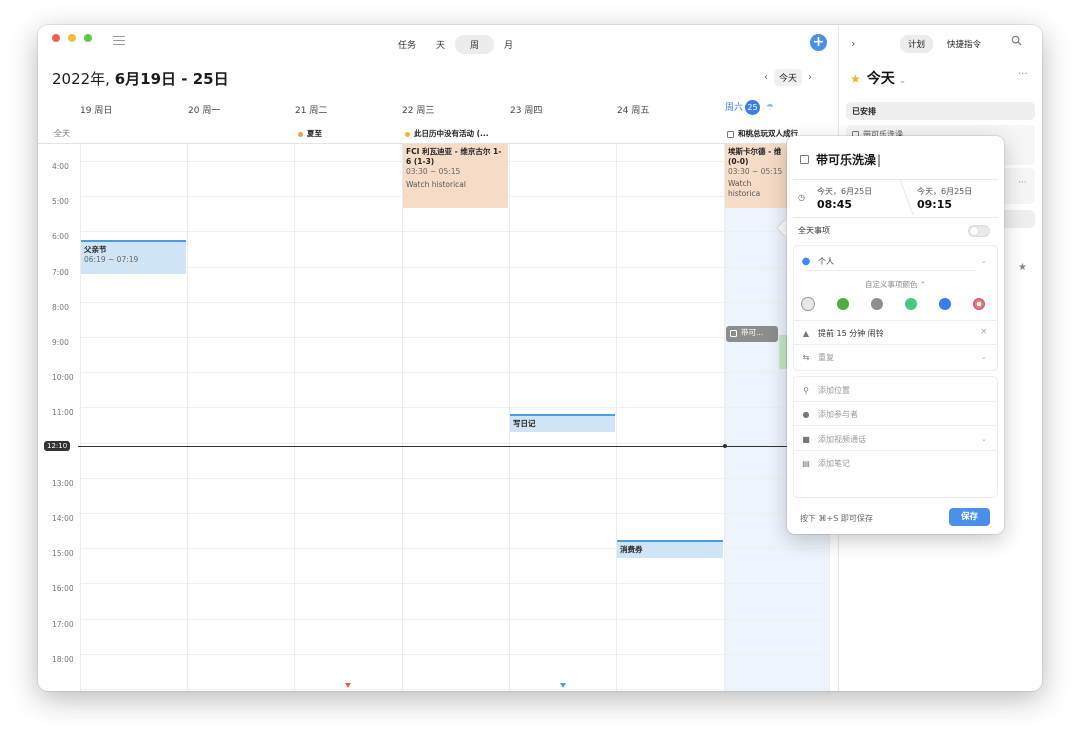  I want to click on allday-event-summer-solstice: 夏至, so click(310, 133).